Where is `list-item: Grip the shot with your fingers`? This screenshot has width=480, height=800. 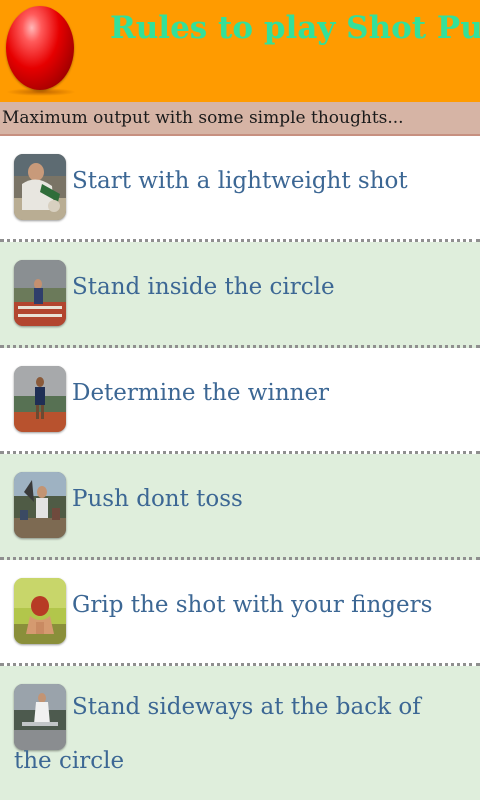
list-item: Grip the shot with your fingers is located at coordinates (240, 613).